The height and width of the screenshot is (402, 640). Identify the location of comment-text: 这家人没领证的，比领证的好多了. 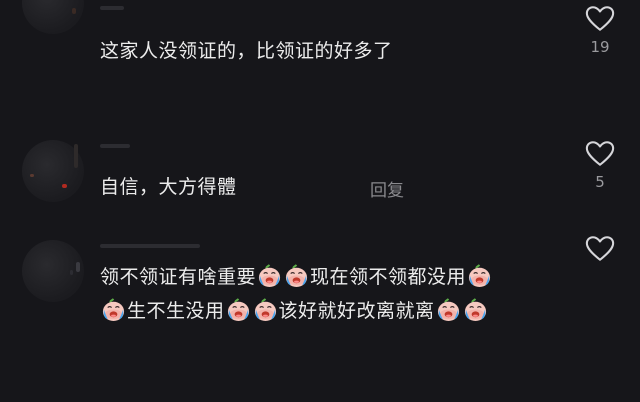
(246, 51).